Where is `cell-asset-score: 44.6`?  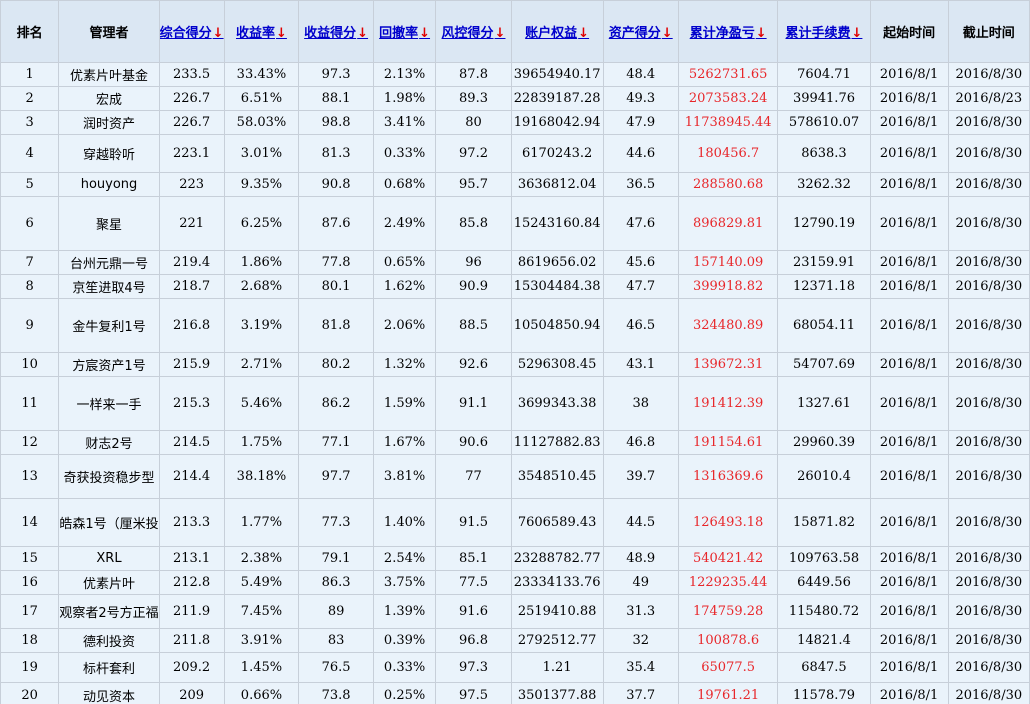 cell-asset-score: 44.6 is located at coordinates (640, 153).